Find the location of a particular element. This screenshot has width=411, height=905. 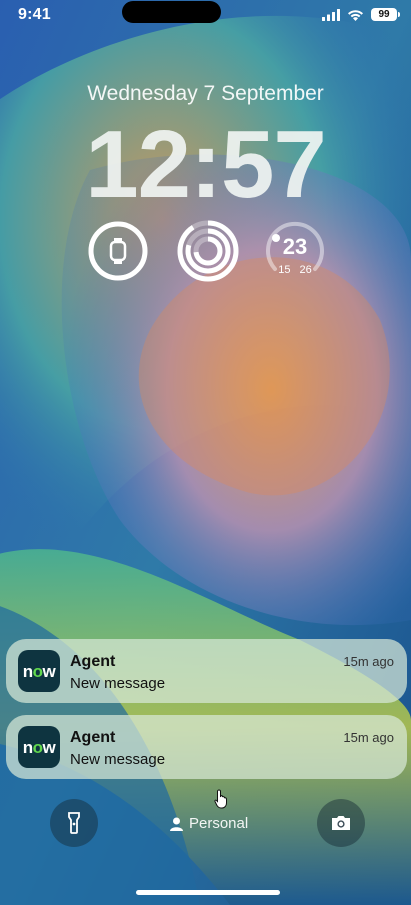

status-time: 9:41 is located at coordinates (34, 14).